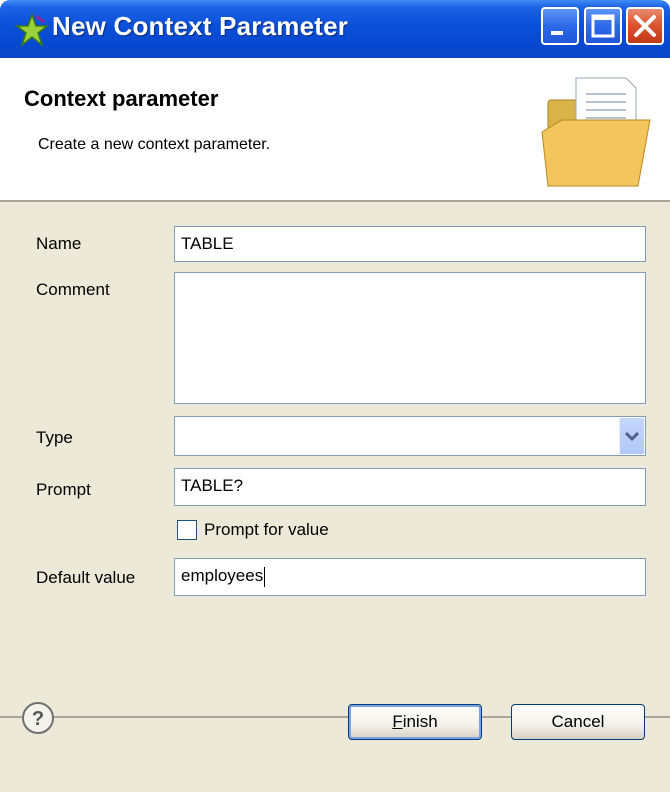 The image size is (670, 792). What do you see at coordinates (578, 722) in the screenshot?
I see `cancel-button: Cancel` at bounding box center [578, 722].